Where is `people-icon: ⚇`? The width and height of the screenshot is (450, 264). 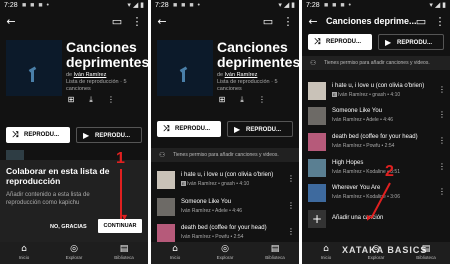 people-icon: ⚇ is located at coordinates (162, 155).